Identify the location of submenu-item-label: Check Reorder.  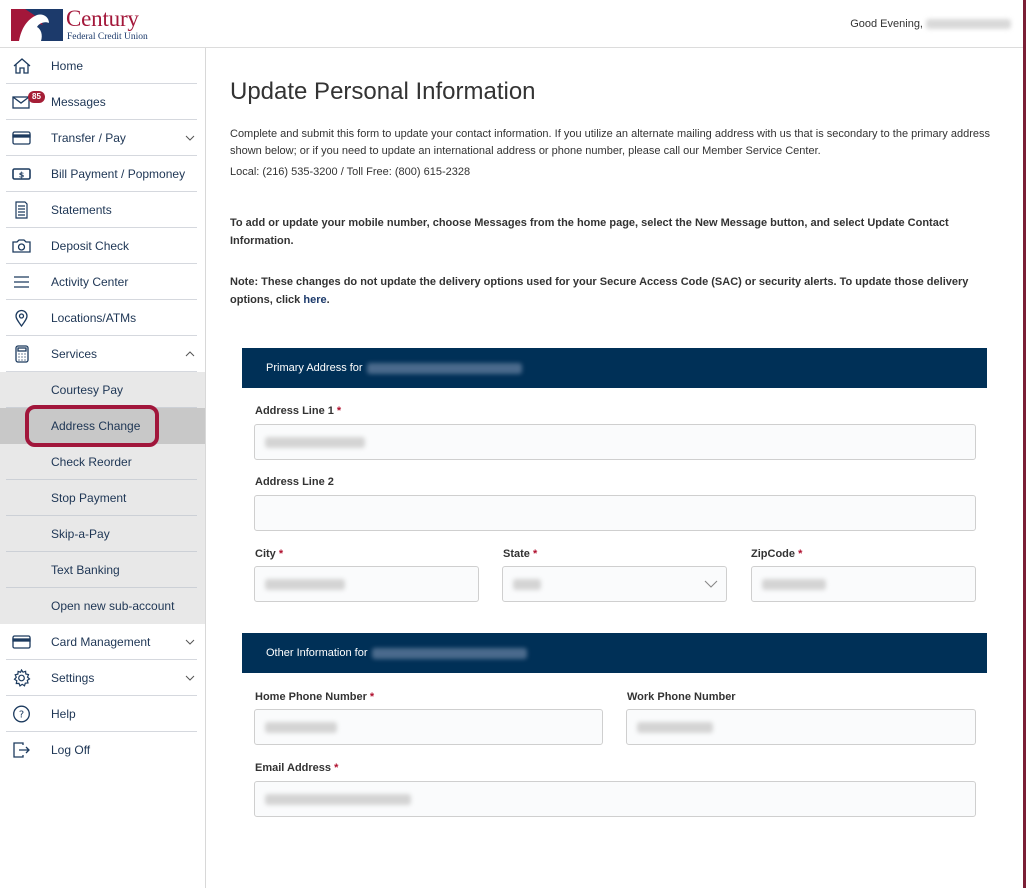
(91, 462).